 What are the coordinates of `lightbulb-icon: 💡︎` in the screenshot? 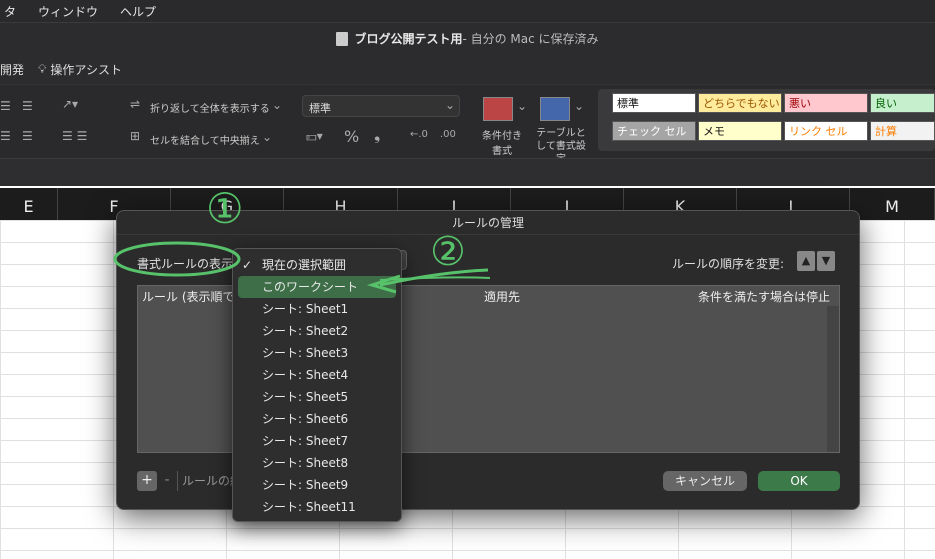 It's located at (42, 68).